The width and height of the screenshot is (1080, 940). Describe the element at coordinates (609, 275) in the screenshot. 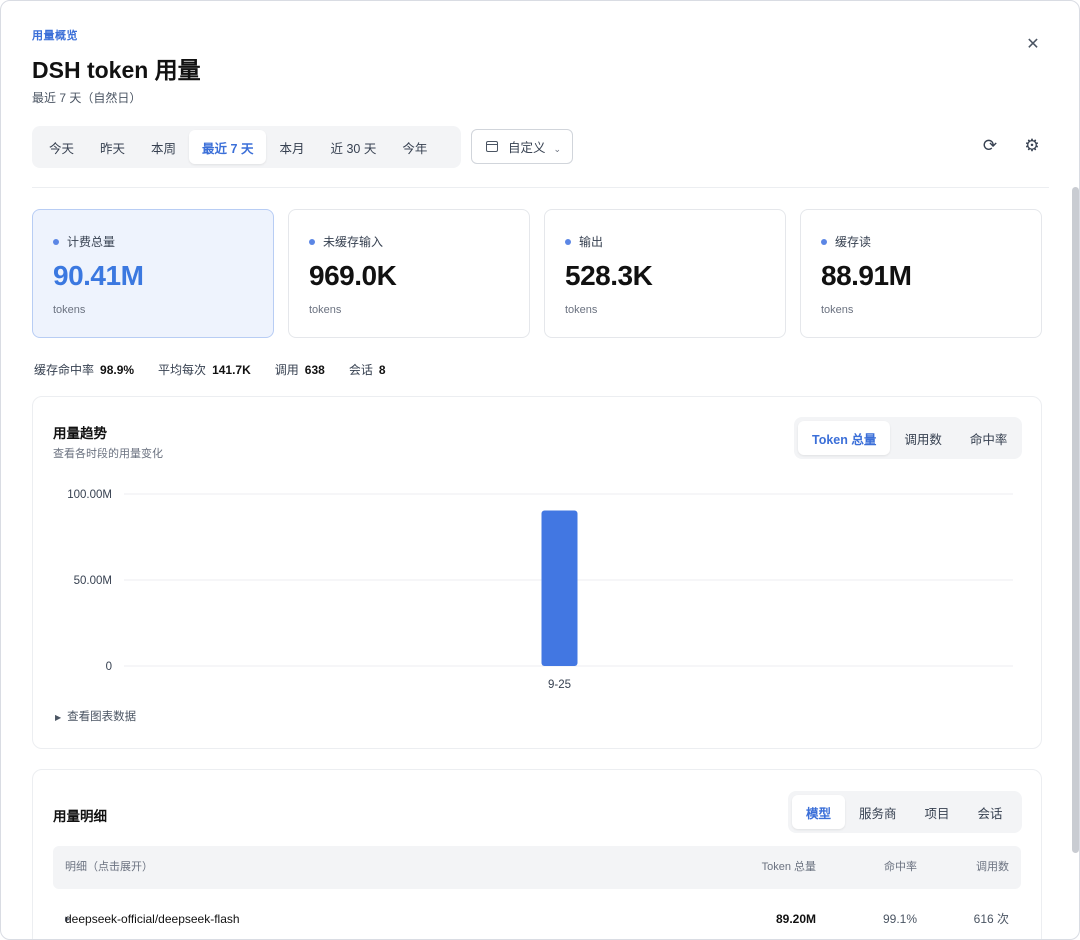

I see `metric-value: 528.3K` at that location.